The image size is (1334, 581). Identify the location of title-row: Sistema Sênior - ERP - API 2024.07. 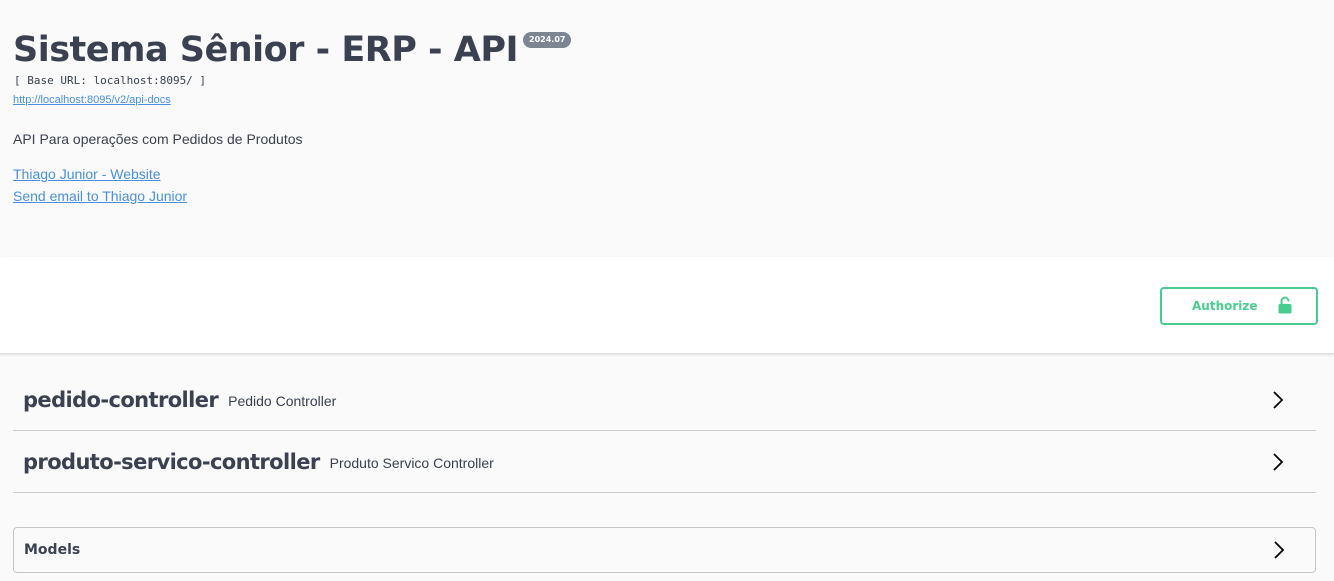
(292, 50).